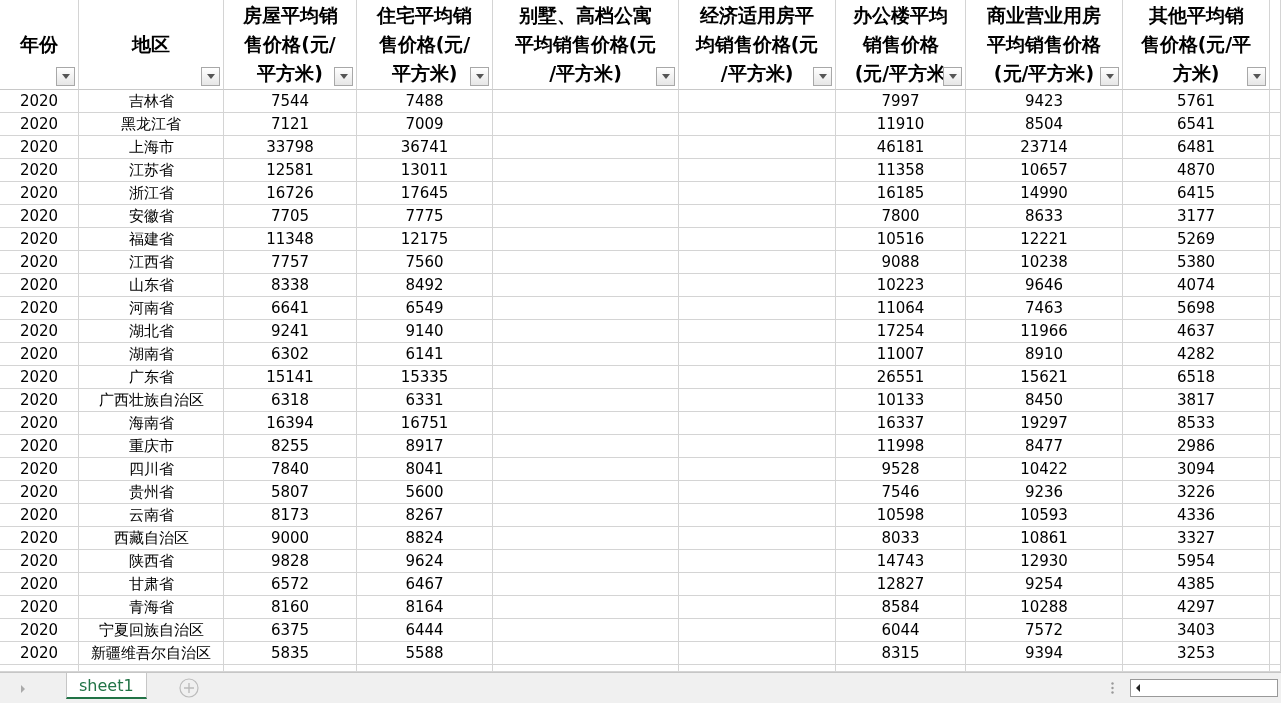  What do you see at coordinates (1138, 688) in the screenshot?
I see `scroll-left-arrow-icon` at bounding box center [1138, 688].